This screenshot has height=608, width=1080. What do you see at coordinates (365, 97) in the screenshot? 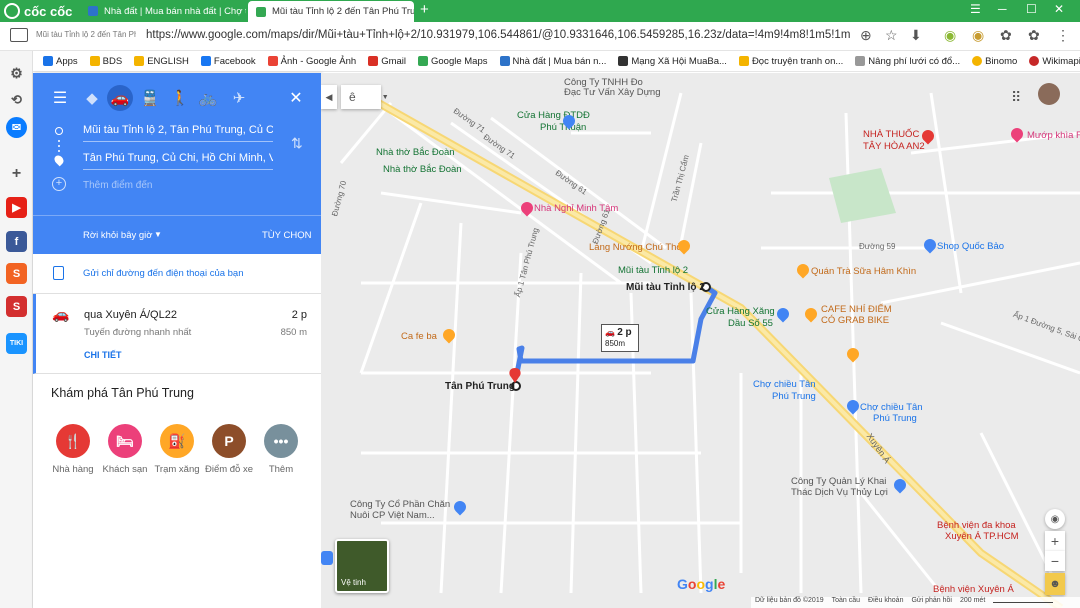
I see `language-select: ê ▼` at bounding box center [365, 97].